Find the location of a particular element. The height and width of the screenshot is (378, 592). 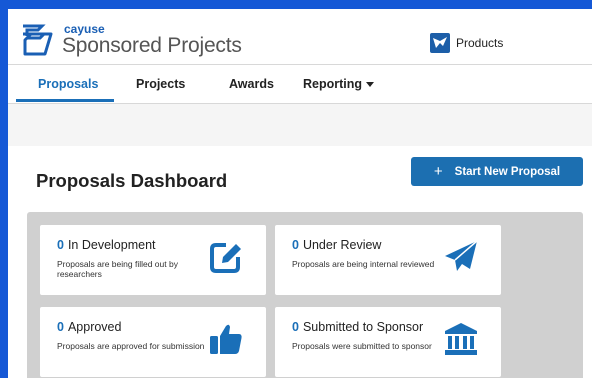

start-new-proposal-button: + Start New Proposal is located at coordinates (497, 171).